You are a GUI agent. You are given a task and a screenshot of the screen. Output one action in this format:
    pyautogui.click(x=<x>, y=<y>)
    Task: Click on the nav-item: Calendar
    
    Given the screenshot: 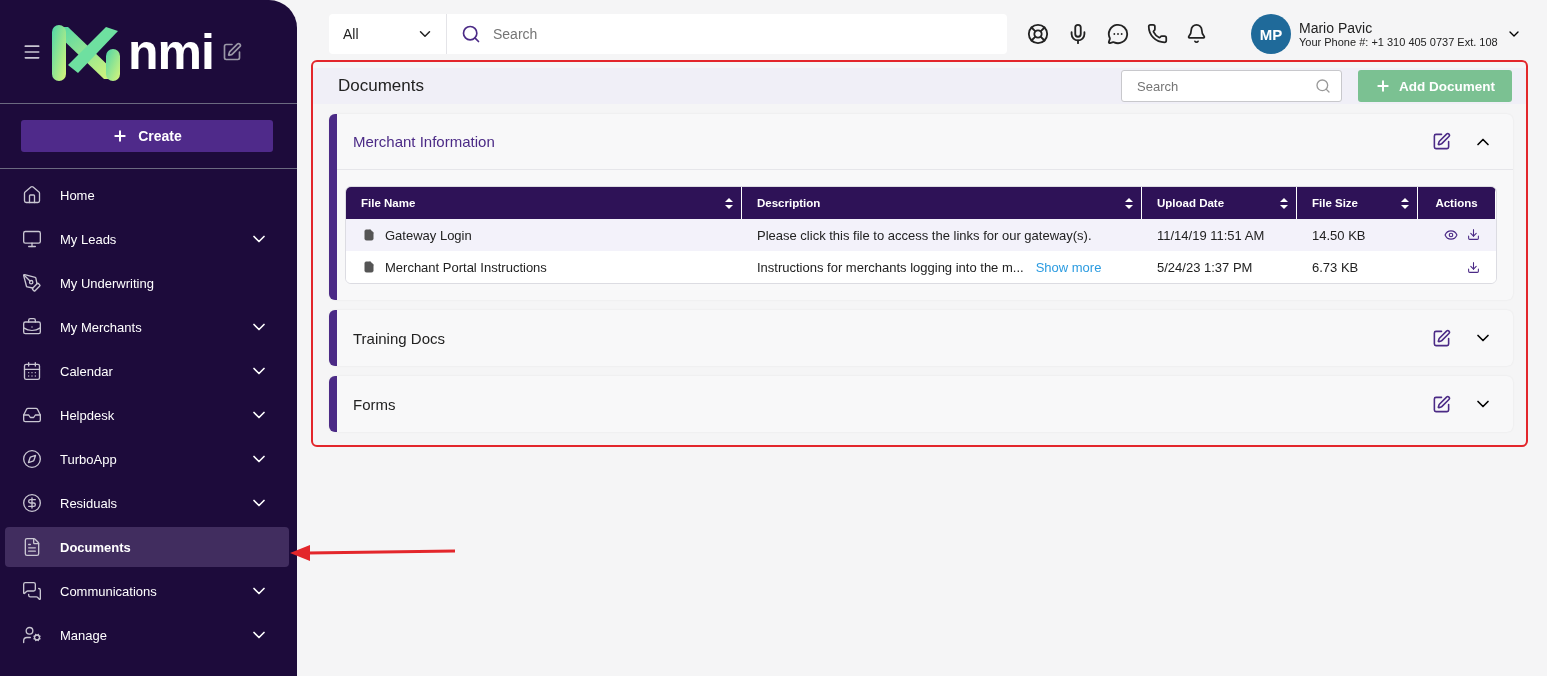 What is the action you would take?
    pyautogui.click(x=147, y=371)
    